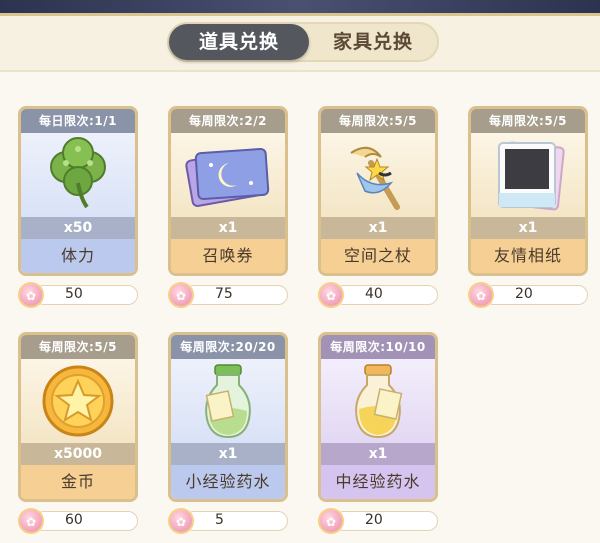 The width and height of the screenshot is (600, 543). What do you see at coordinates (228, 482) in the screenshot?
I see `item-name: 小经验药水` at bounding box center [228, 482].